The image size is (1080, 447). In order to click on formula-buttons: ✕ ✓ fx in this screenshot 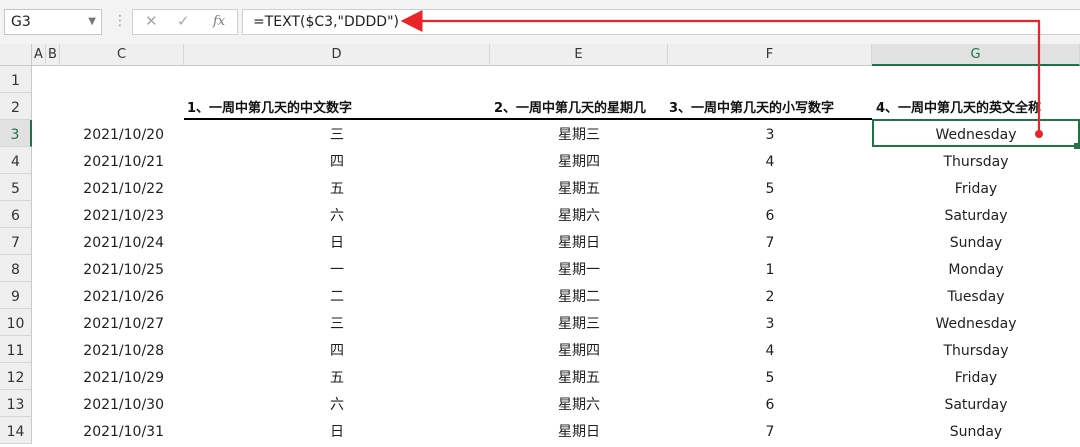, I will do `click(185, 22)`.